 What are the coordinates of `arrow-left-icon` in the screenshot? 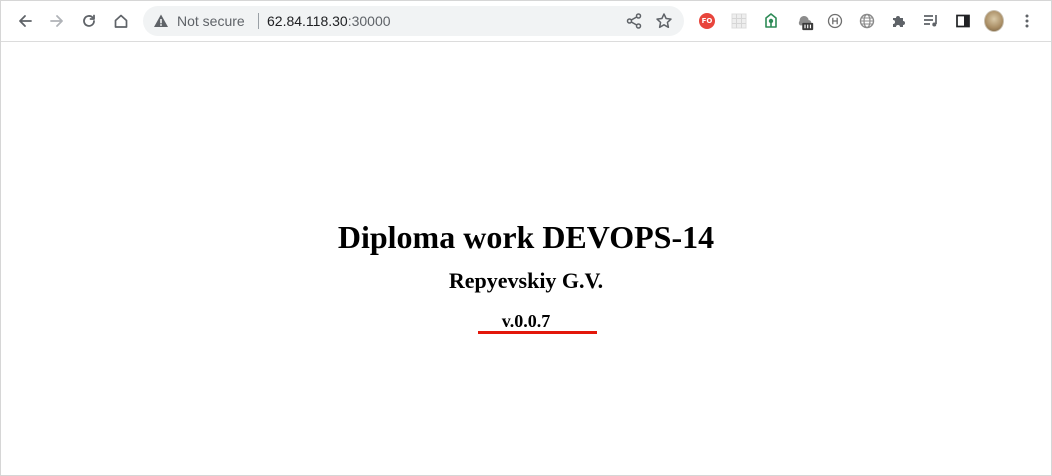 It's located at (25, 21).